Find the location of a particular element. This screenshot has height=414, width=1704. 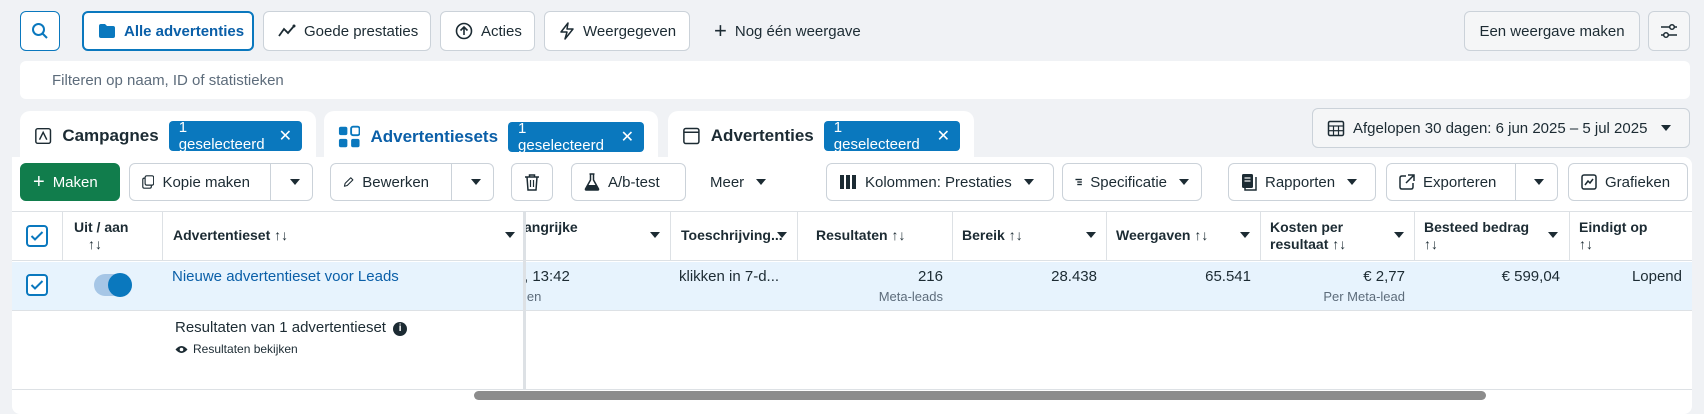

create-view-label: Een weergave maken is located at coordinates (1552, 31).